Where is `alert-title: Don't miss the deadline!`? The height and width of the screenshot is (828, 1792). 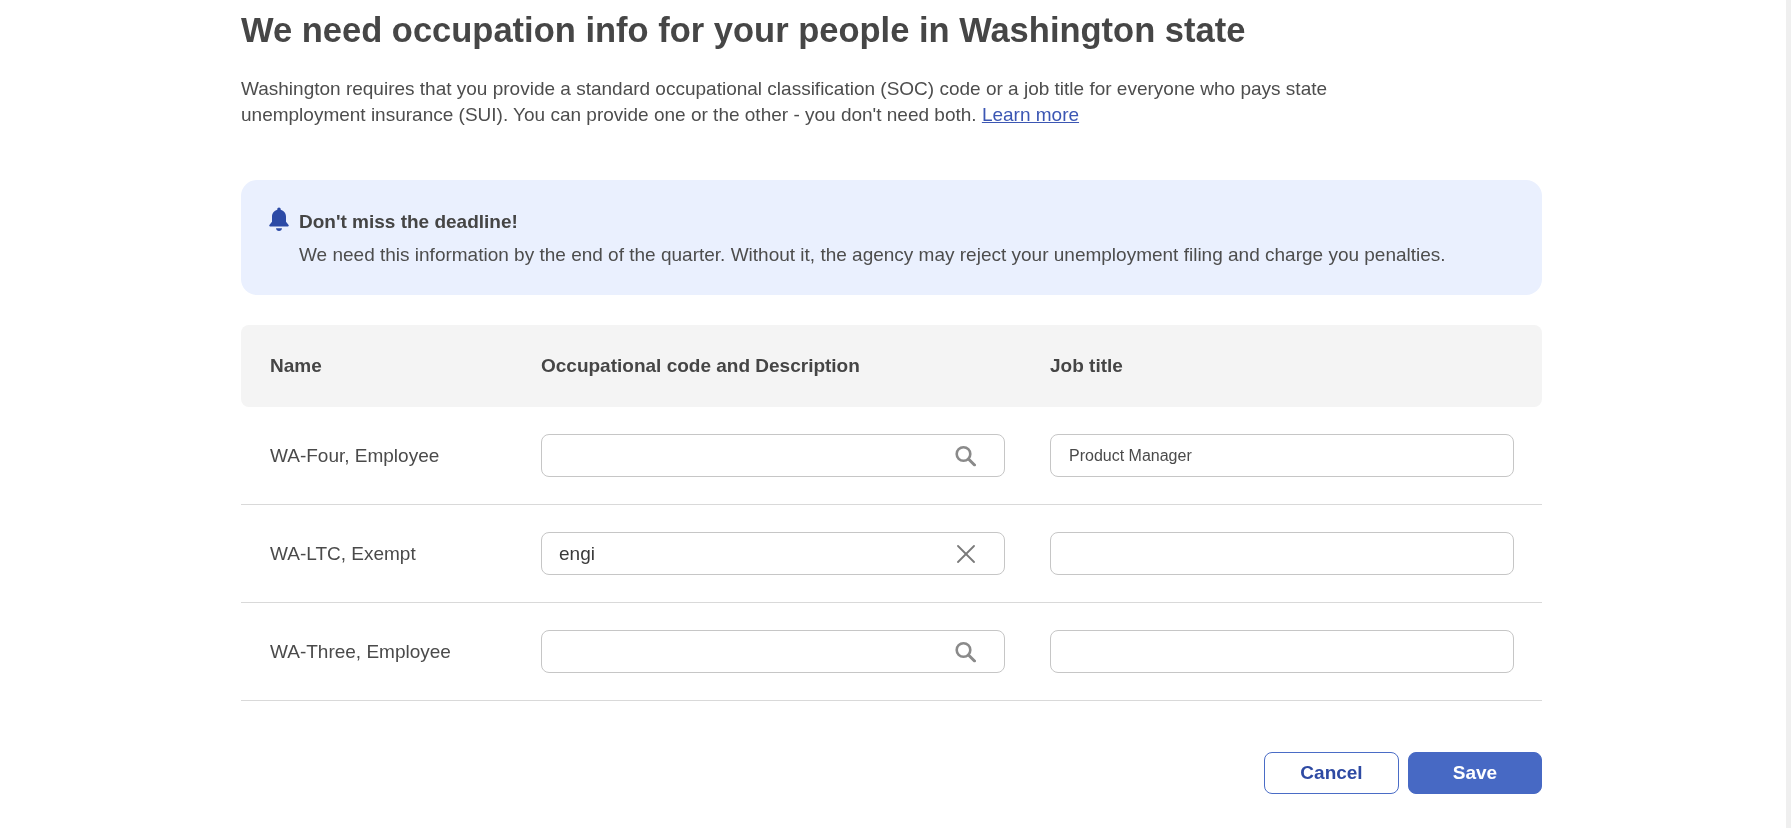 alert-title: Don't miss the deadline! is located at coordinates (409, 222).